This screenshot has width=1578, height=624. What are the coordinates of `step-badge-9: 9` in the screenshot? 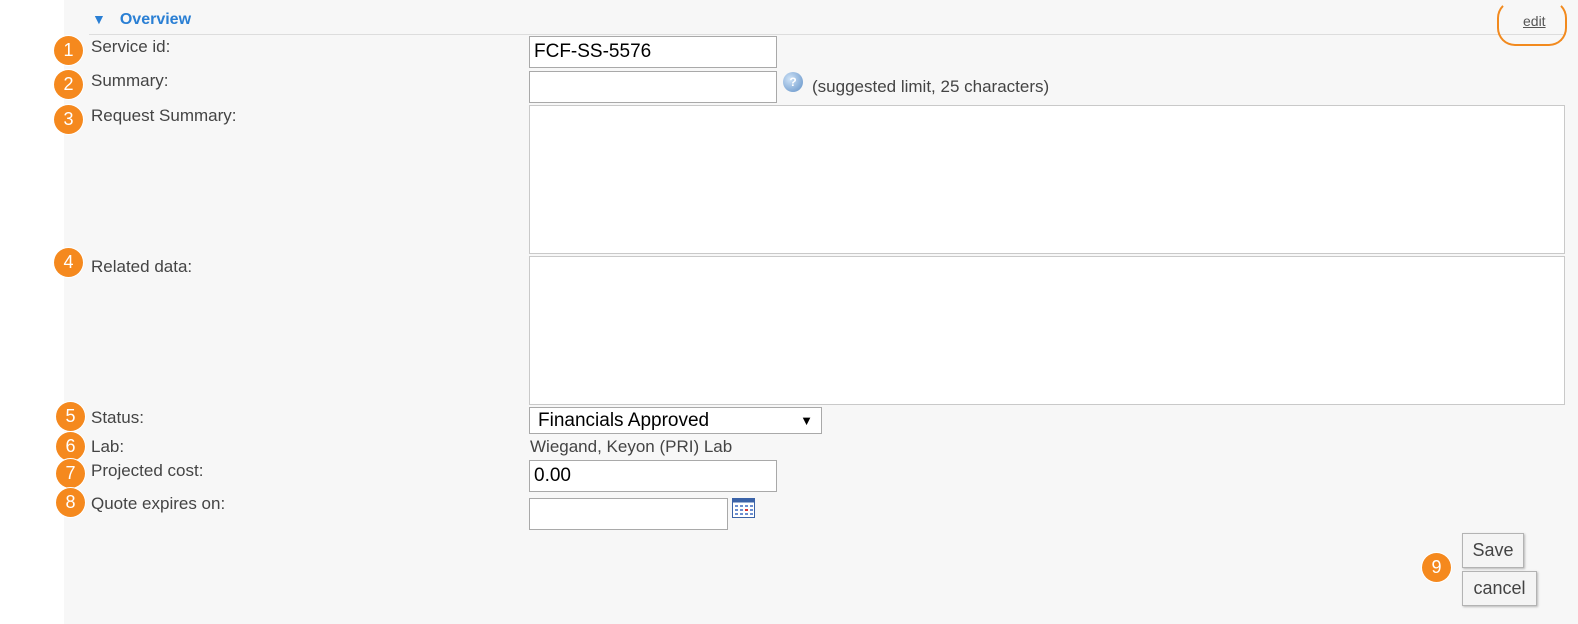 It's located at (1436, 567).